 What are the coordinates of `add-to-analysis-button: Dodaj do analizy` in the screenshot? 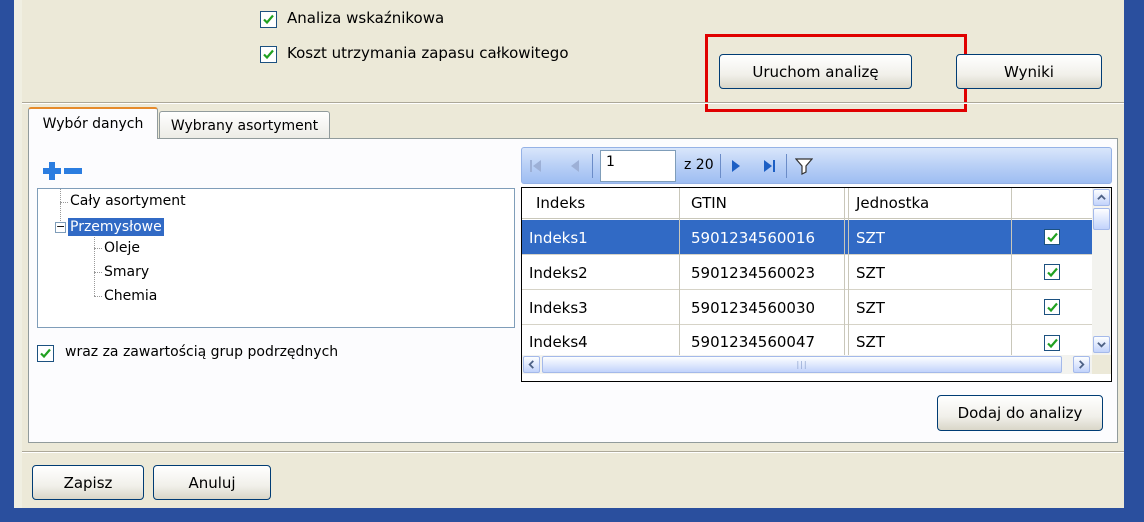 It's located at (1020, 413).